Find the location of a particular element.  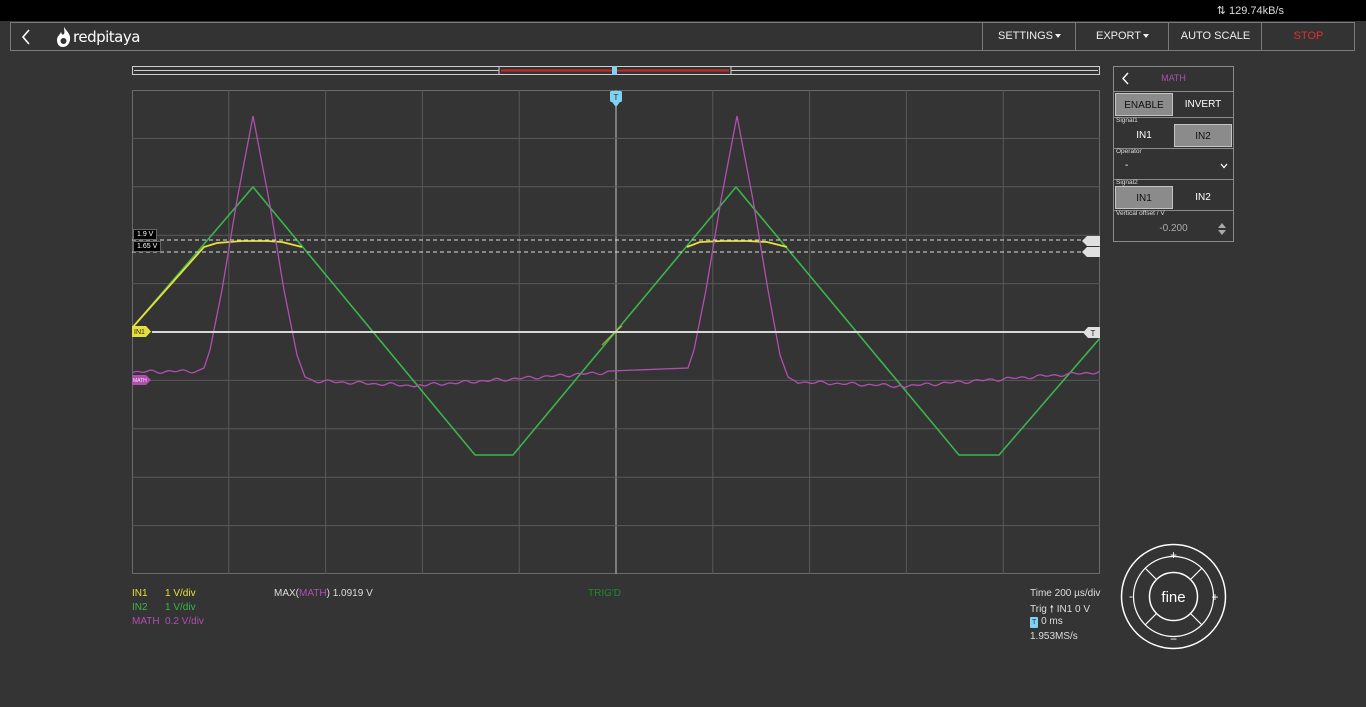

buffer-position-bar is located at coordinates (616, 70).